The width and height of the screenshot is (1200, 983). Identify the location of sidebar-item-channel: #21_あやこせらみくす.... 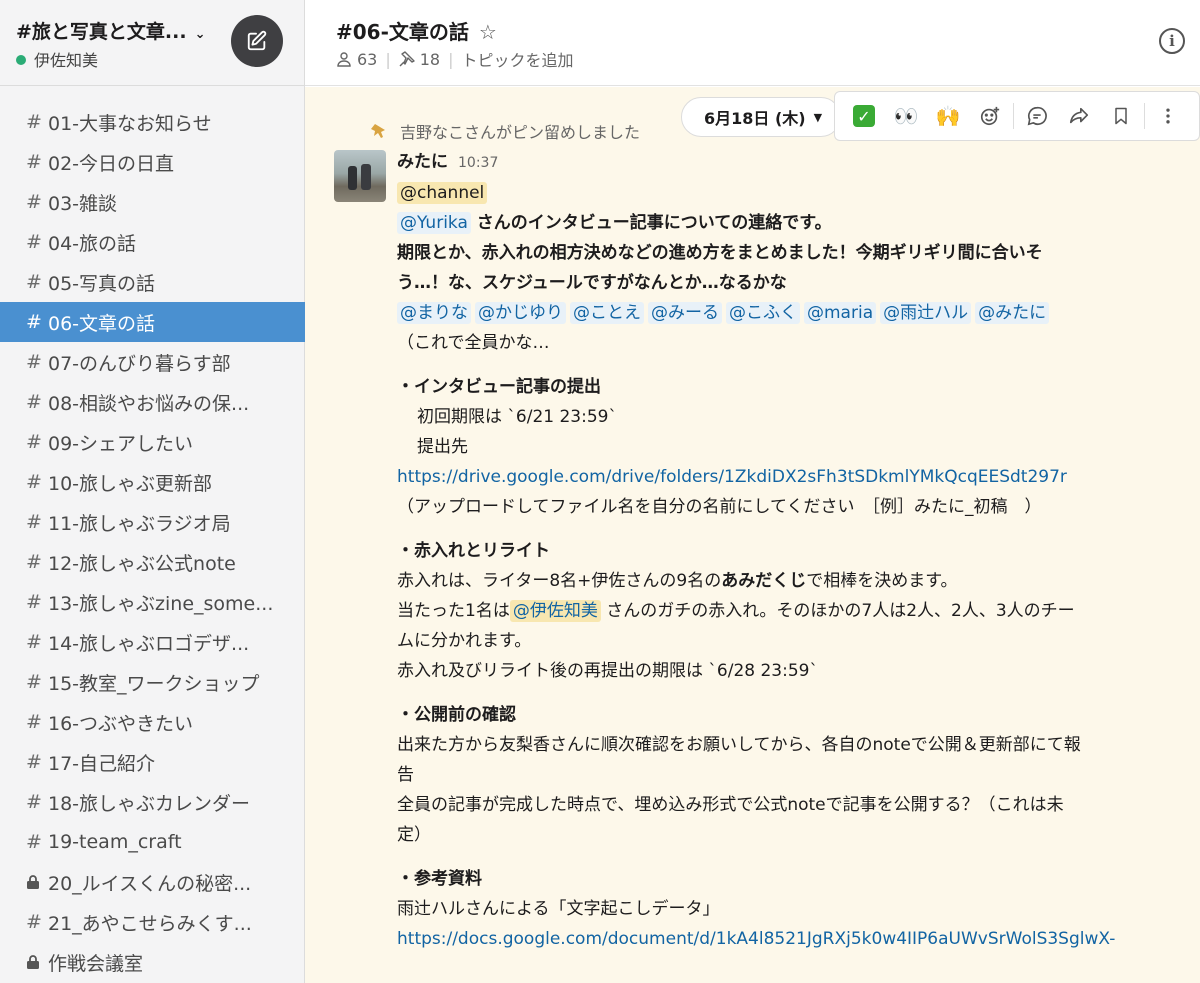
(152, 922).